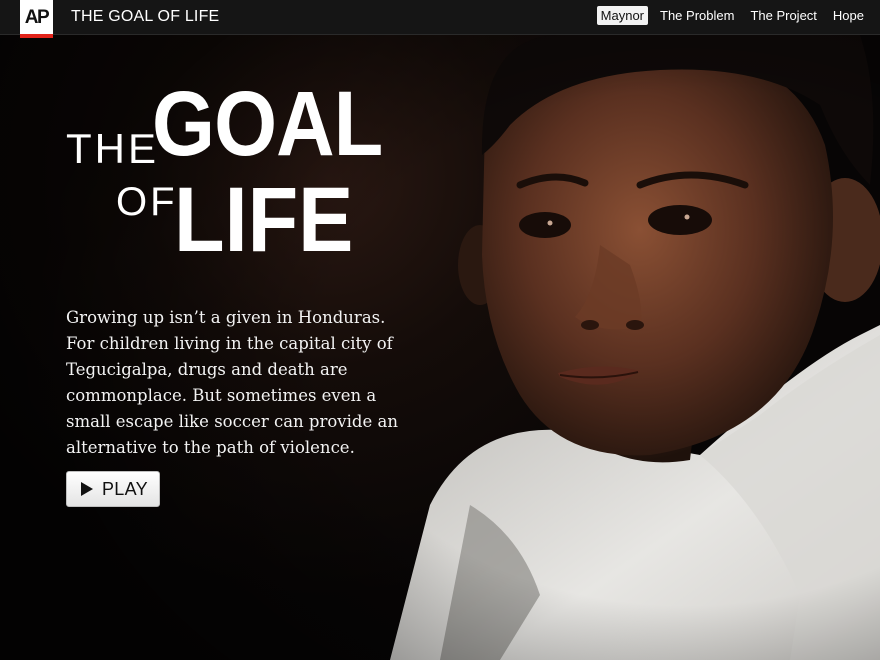  Describe the element at coordinates (87, 489) in the screenshot. I see `play-triangle-icon` at that location.